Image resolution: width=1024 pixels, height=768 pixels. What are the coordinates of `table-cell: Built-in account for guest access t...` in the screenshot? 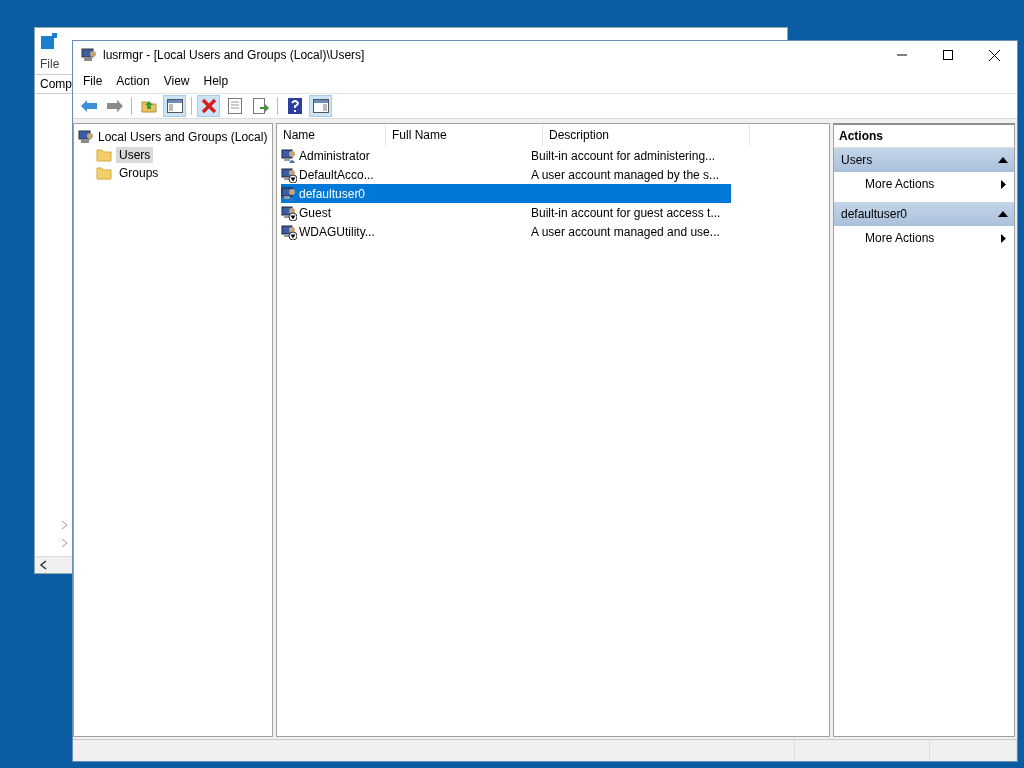 It's located at (626, 212).